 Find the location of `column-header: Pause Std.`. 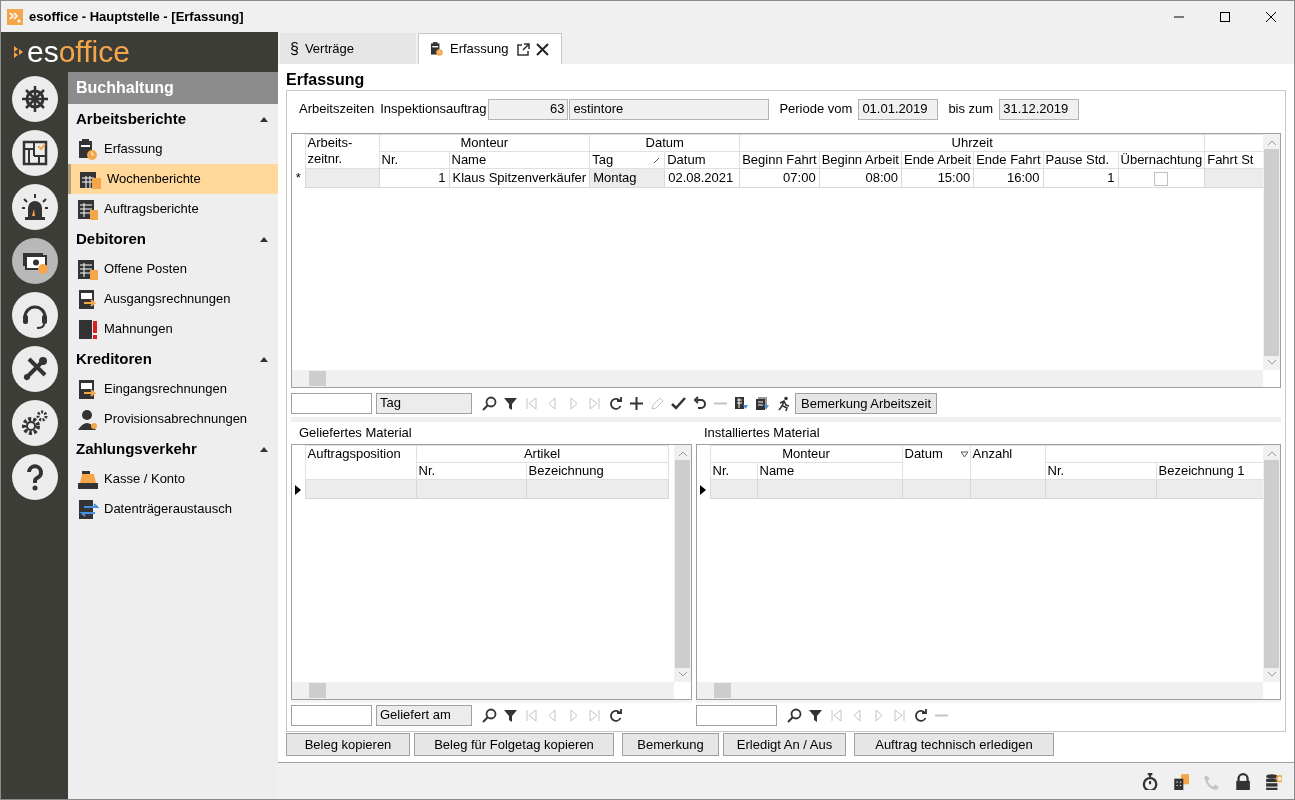

column-header: Pause Std. is located at coordinates (1080, 160).